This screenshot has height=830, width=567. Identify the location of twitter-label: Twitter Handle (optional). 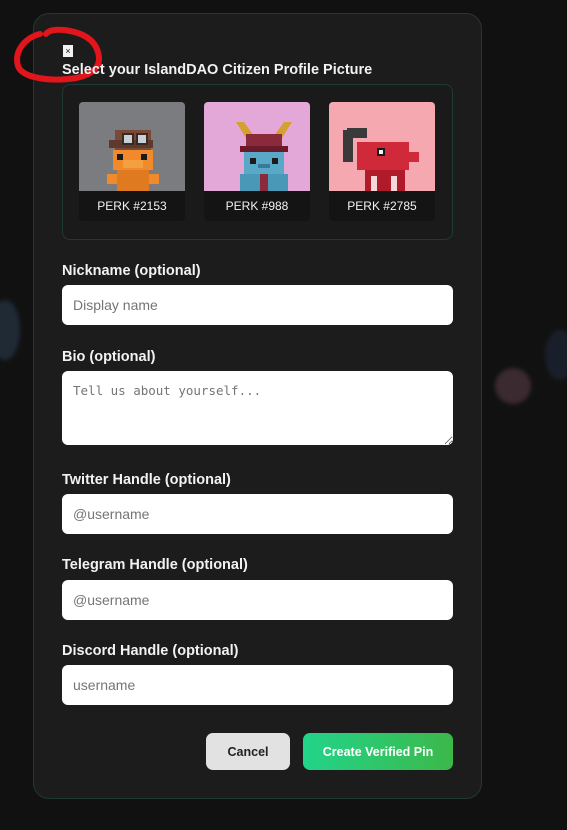
(146, 480).